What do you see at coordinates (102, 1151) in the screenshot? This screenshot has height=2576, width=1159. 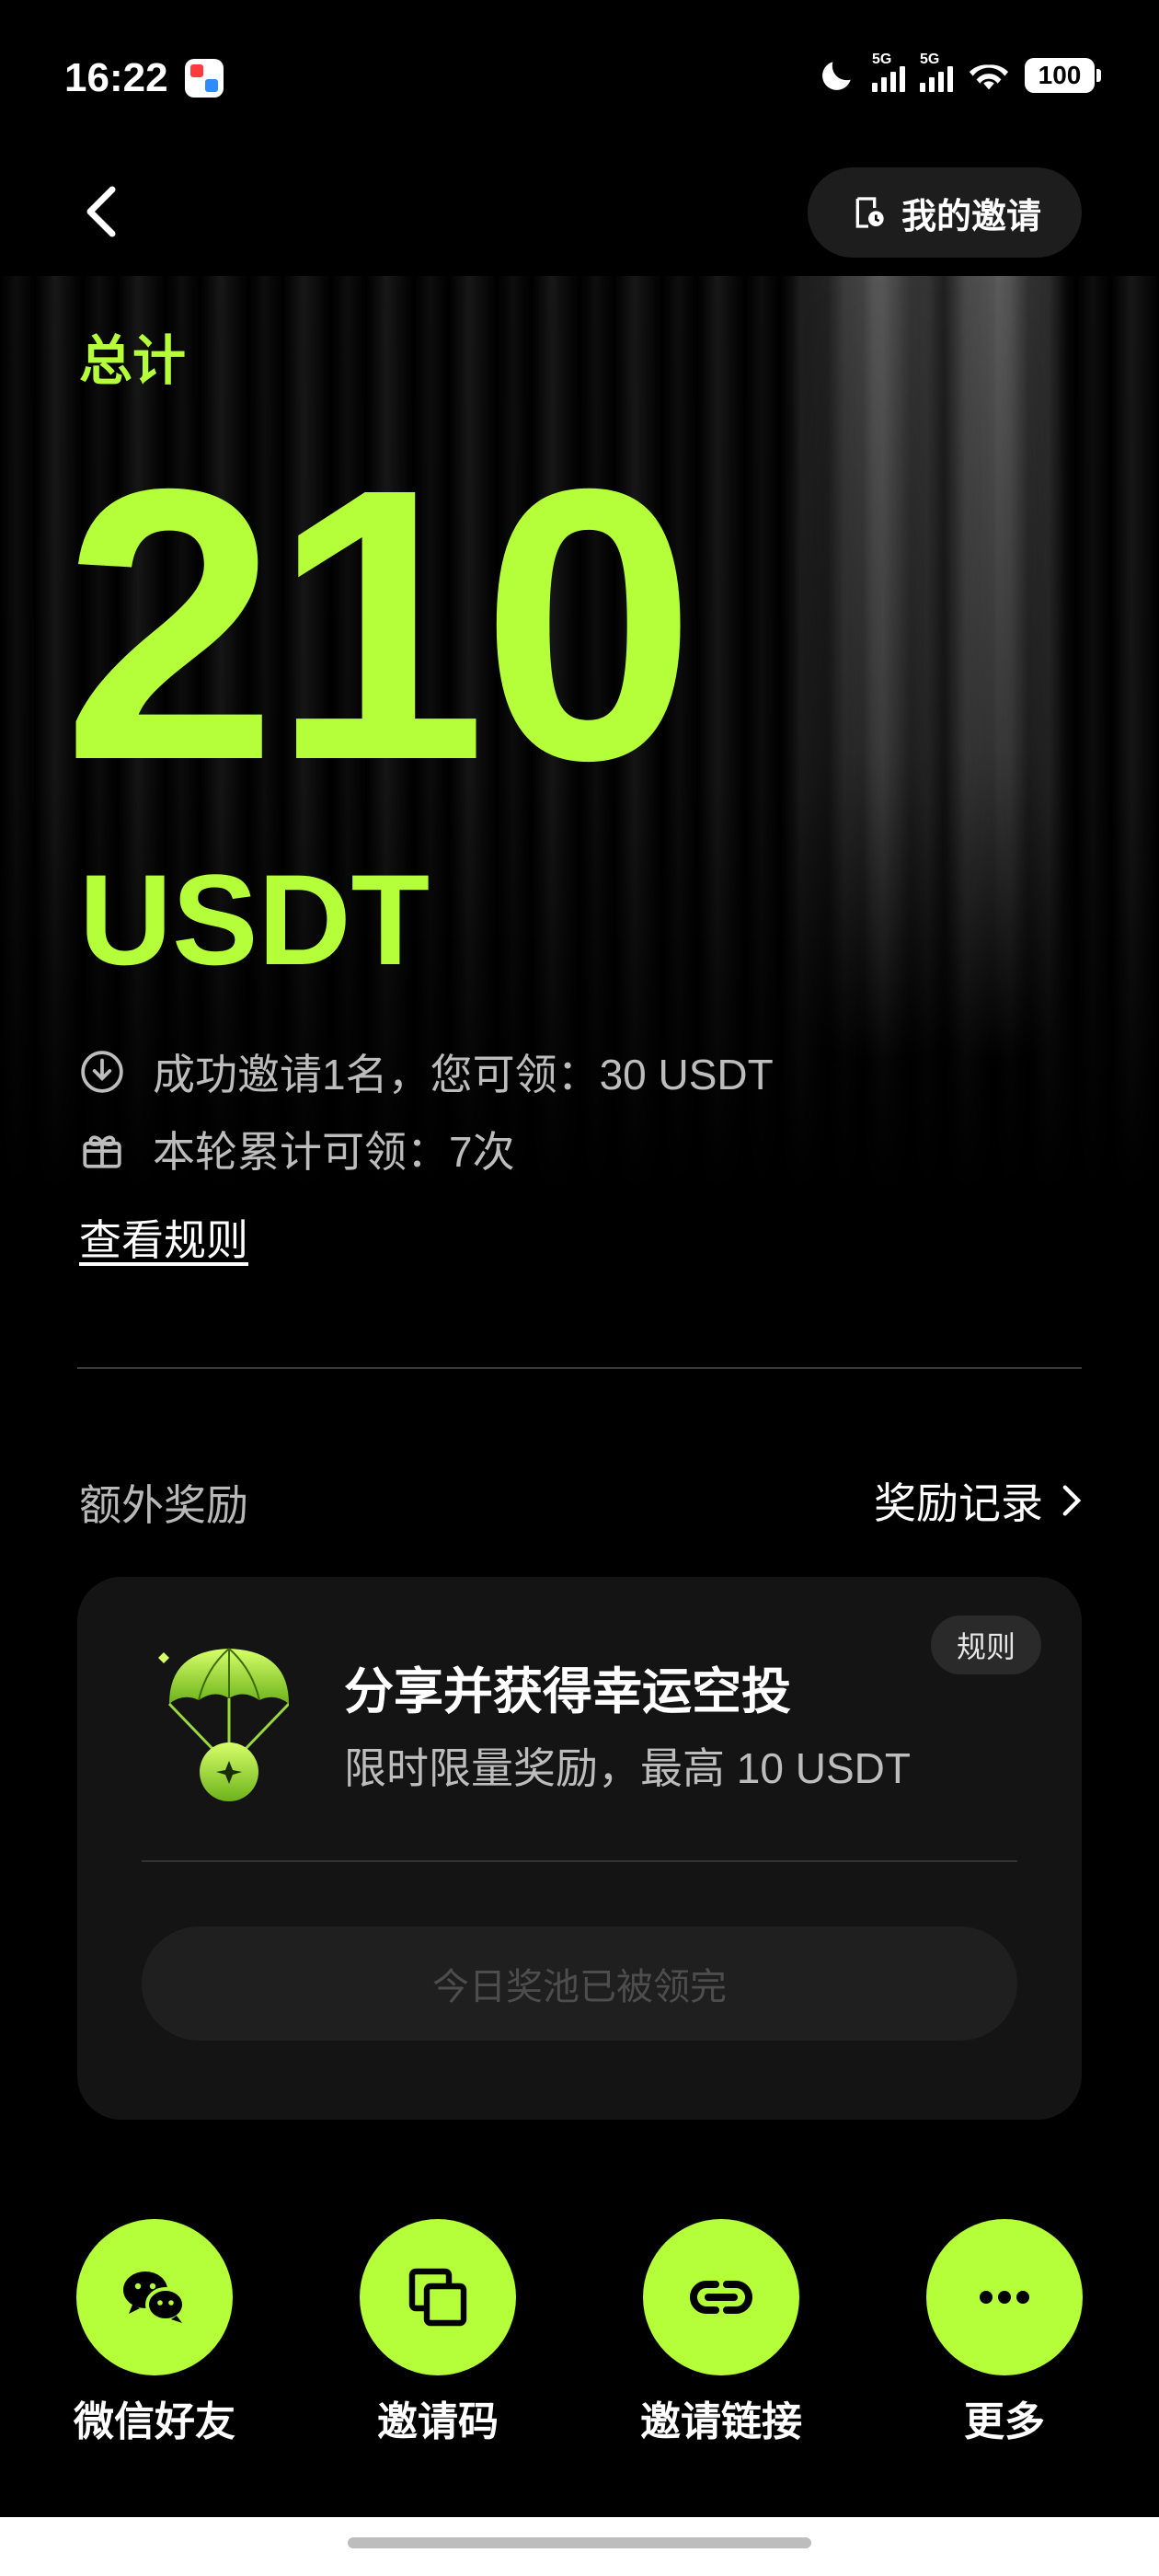 I see `gift-icon` at bounding box center [102, 1151].